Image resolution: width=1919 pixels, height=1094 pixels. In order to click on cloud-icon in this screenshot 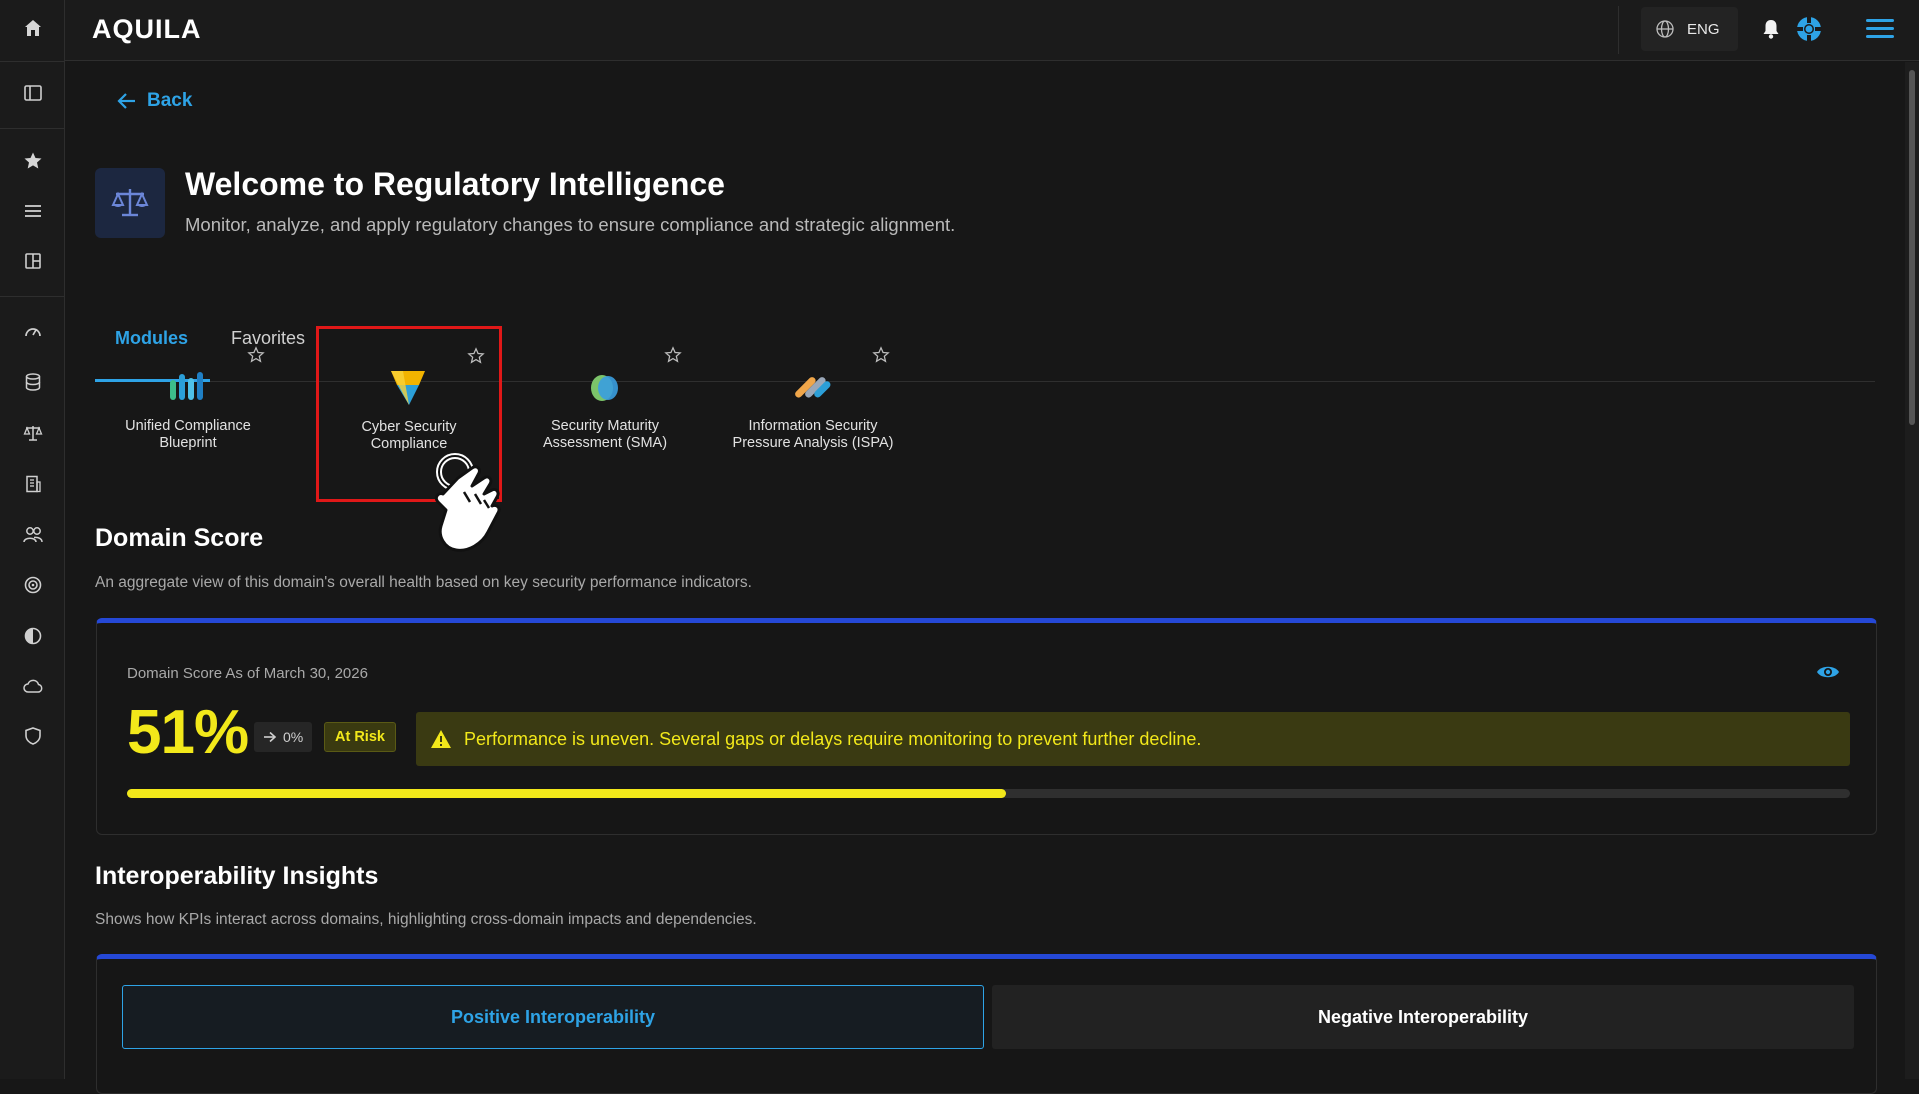, I will do `click(33, 686)`.